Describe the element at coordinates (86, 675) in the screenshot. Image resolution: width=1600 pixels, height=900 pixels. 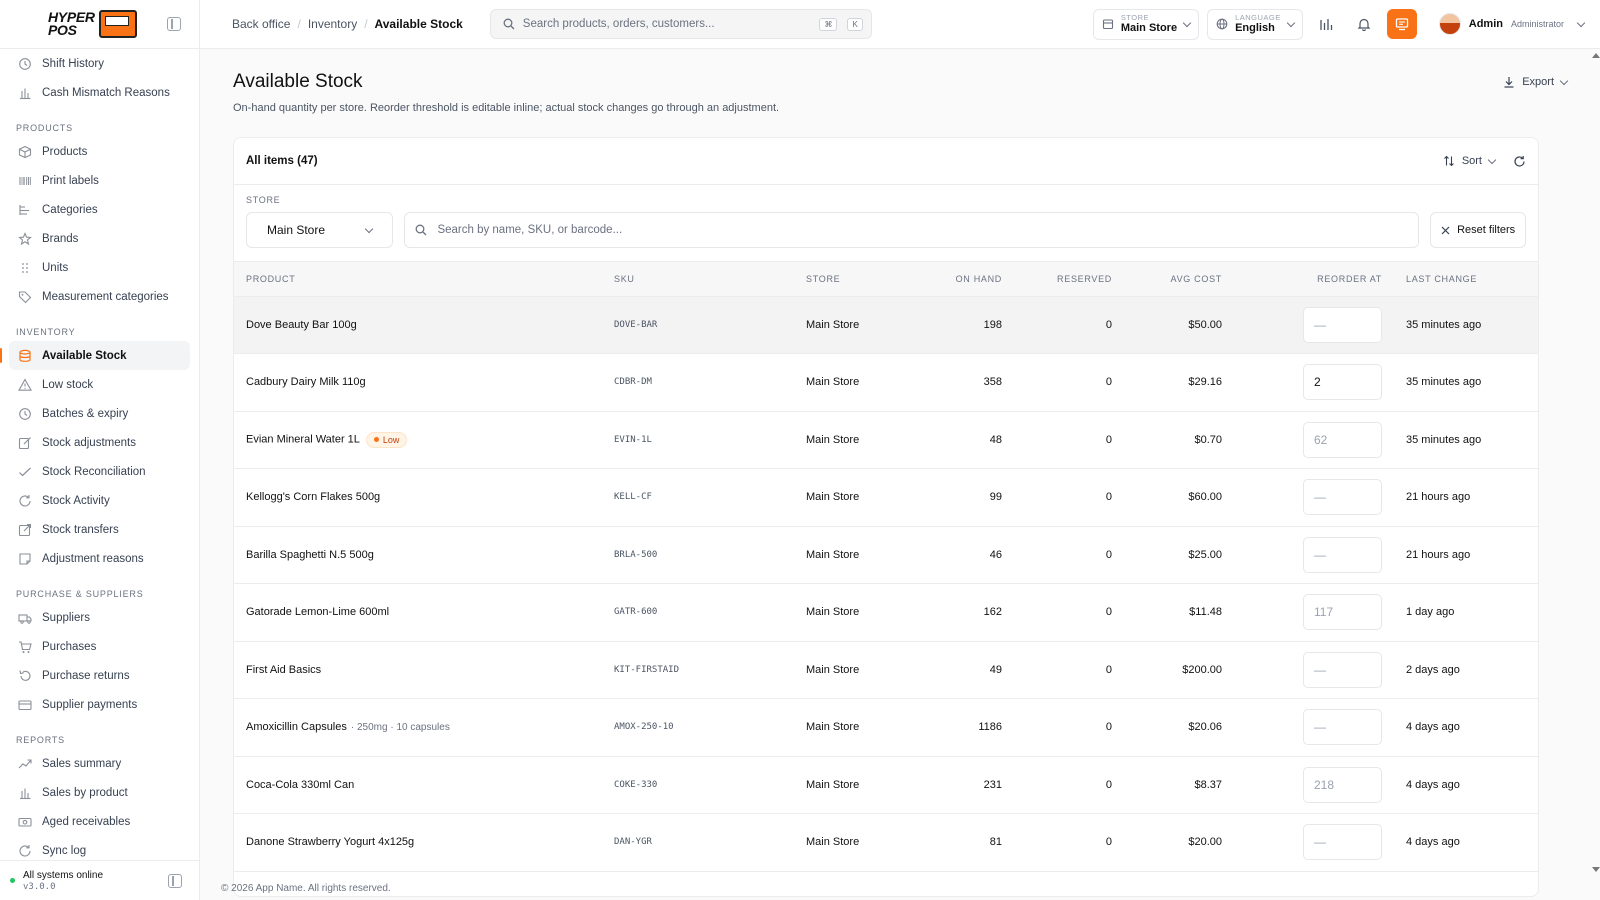
I see `sidebar-item-label: Purchase returns` at that location.